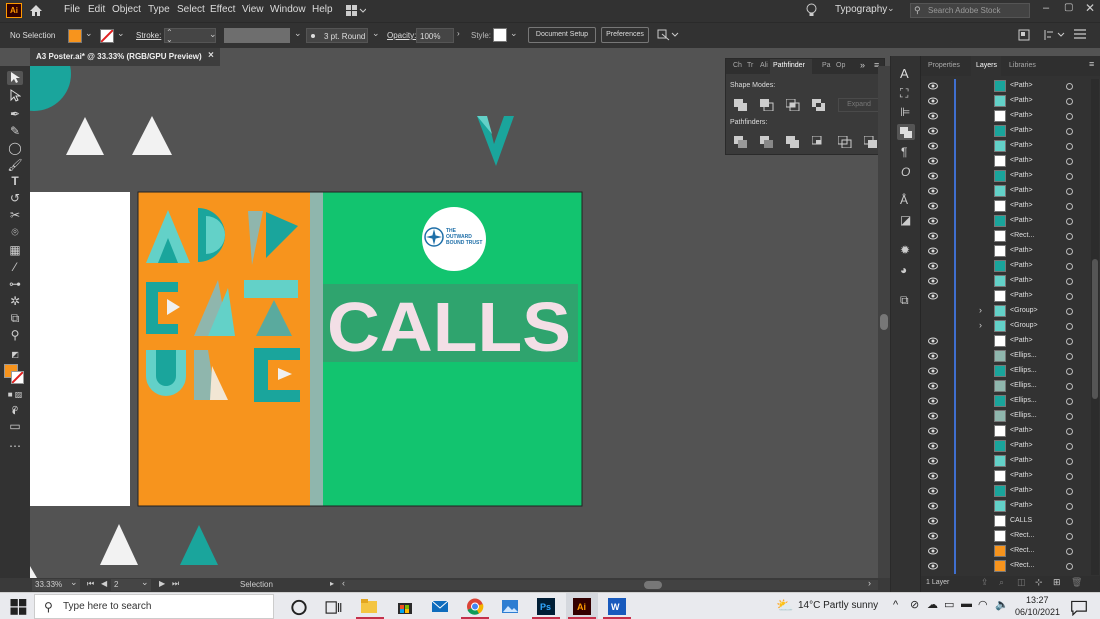 The image size is (1100, 619). Describe the element at coordinates (159, 9) in the screenshot. I see `menu-type: Type` at that location.